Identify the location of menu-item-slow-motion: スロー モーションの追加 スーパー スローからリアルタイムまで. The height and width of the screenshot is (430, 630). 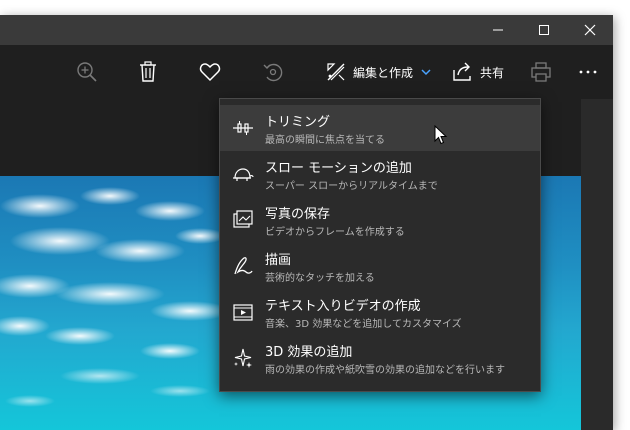
(380, 174).